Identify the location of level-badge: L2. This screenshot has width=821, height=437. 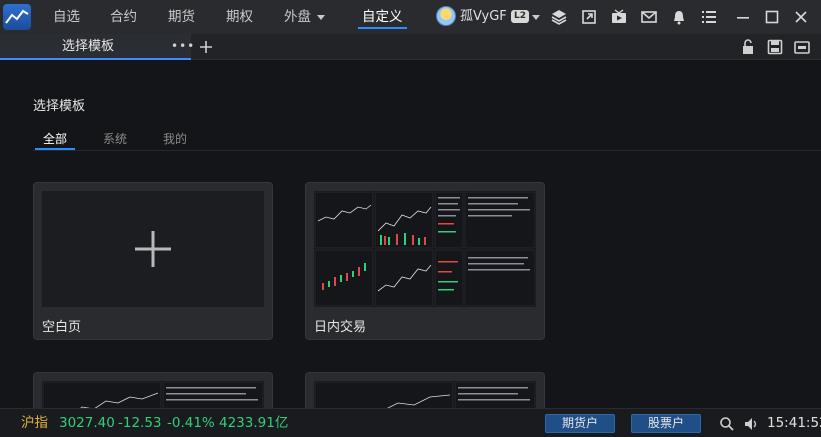
(520, 16).